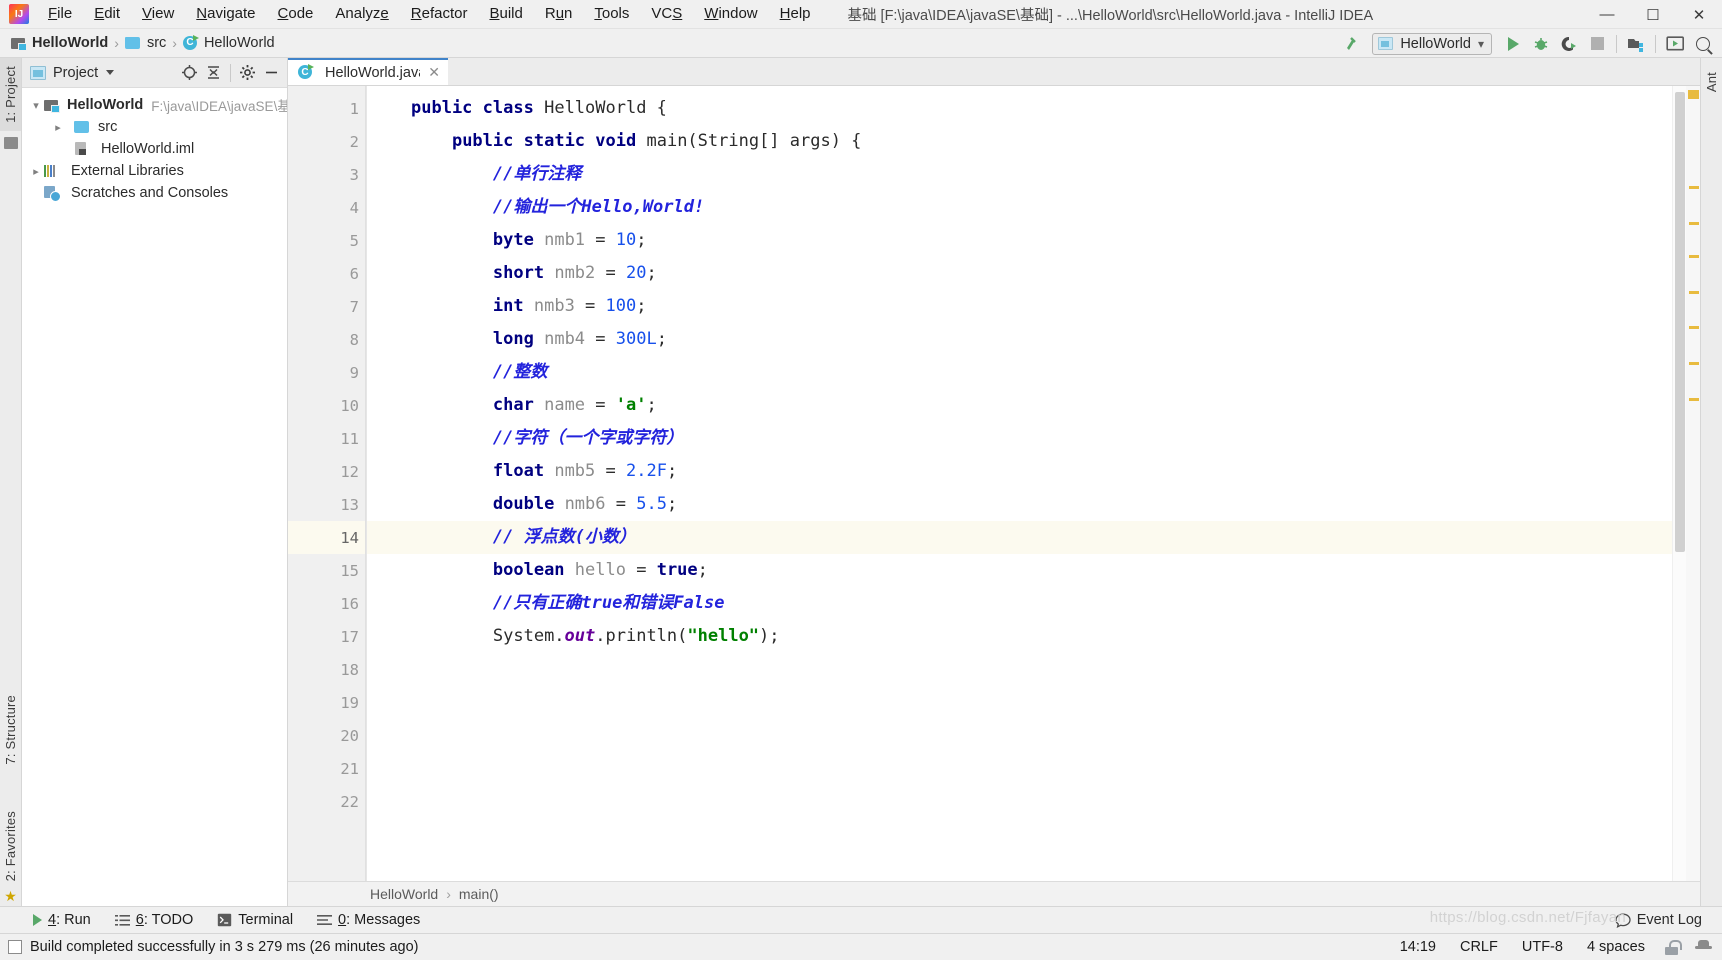  I want to click on menu-refactor: Refactor, so click(439, 14).